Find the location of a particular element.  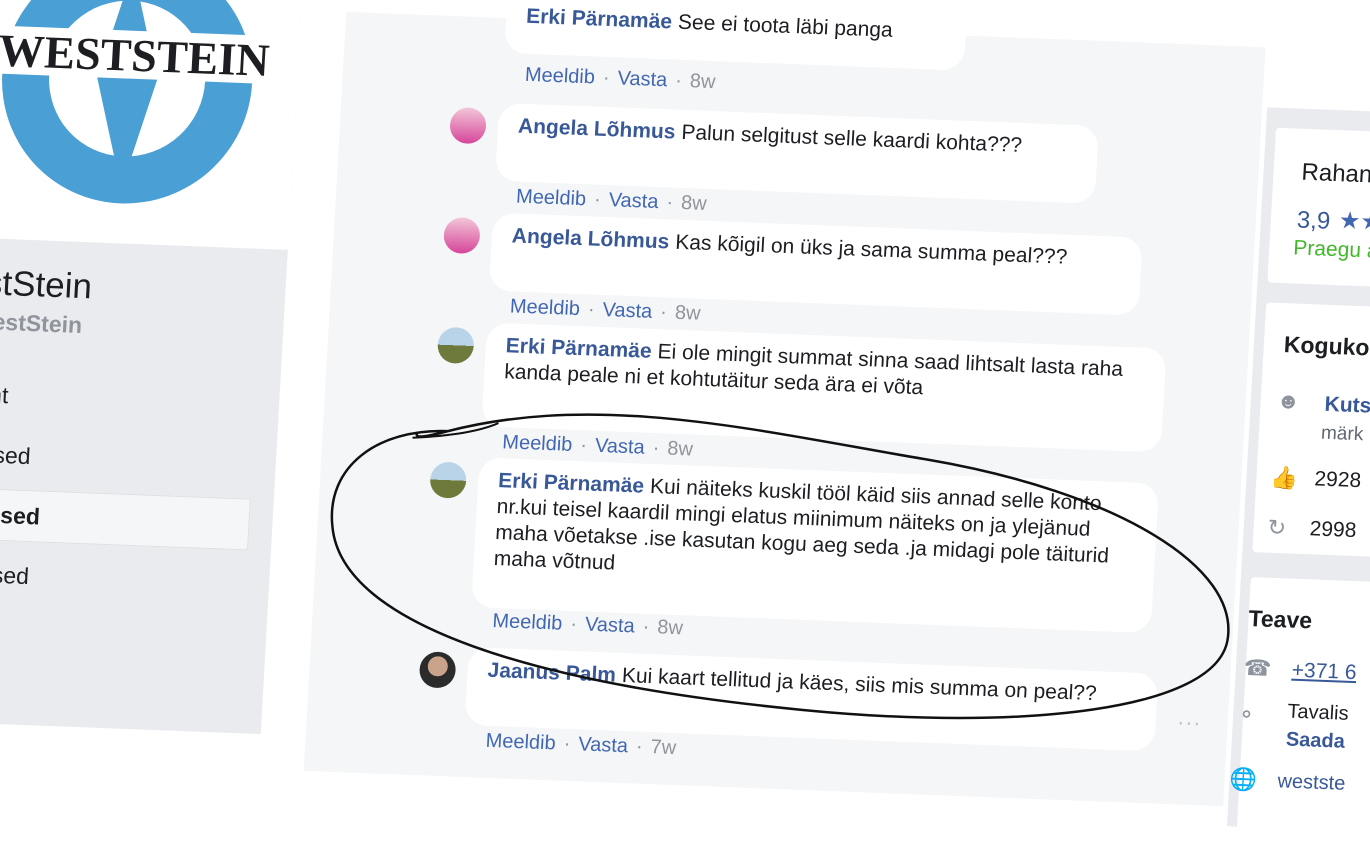

svg-text: WESTSTEIN is located at coordinates (135, 55).